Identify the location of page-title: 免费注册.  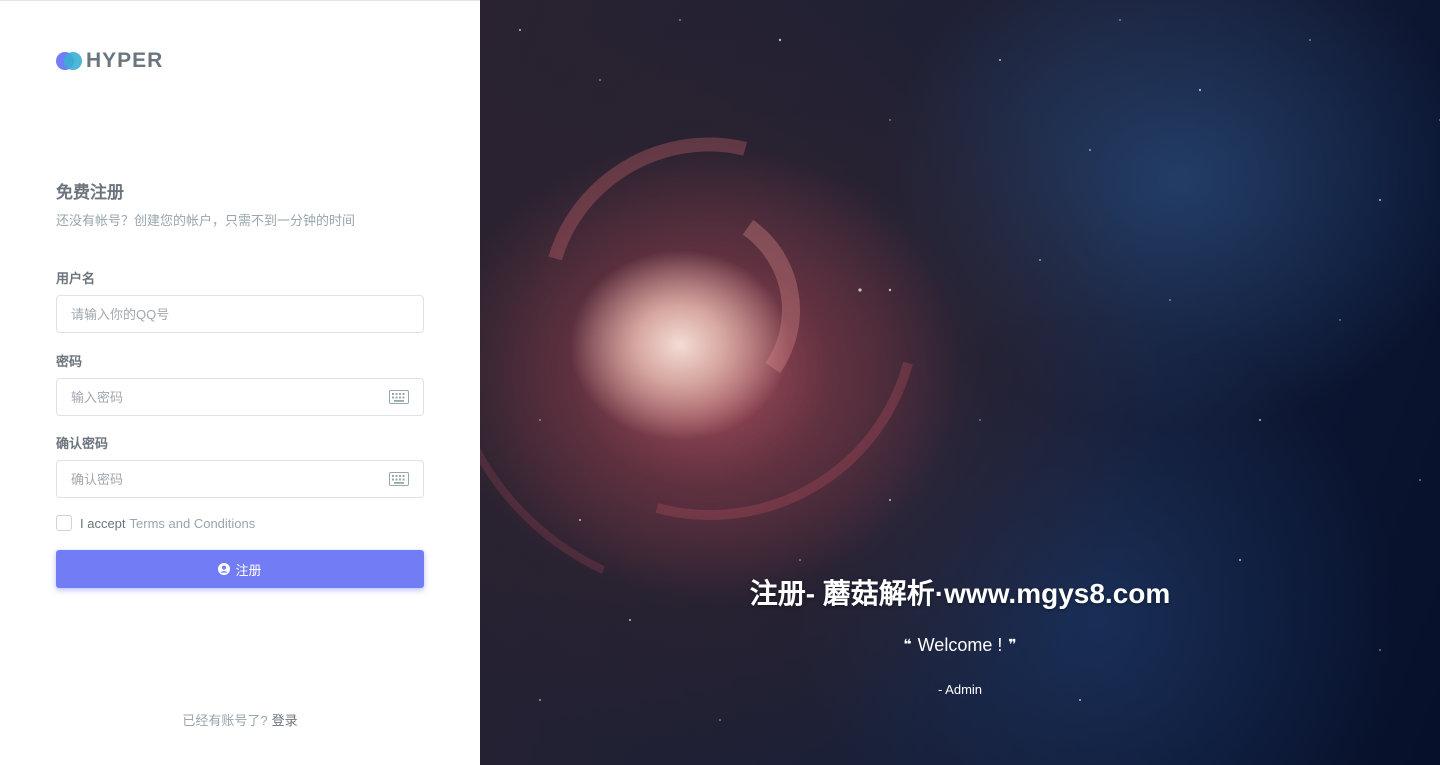
(90, 192).